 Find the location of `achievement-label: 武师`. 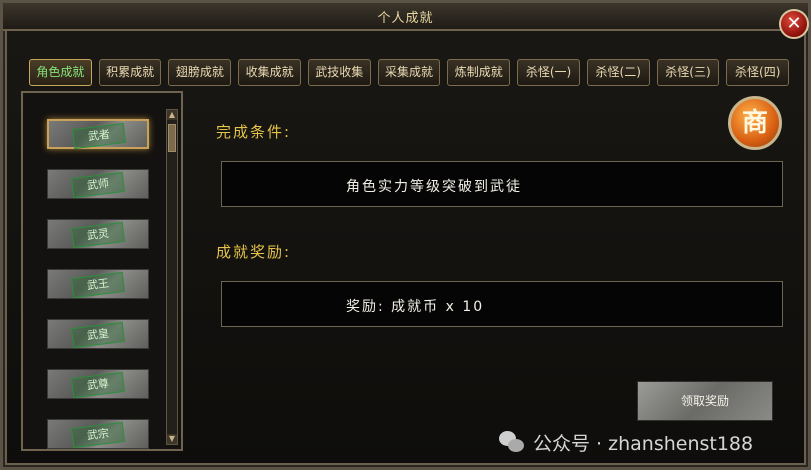

achievement-label: 武师 is located at coordinates (98, 185).